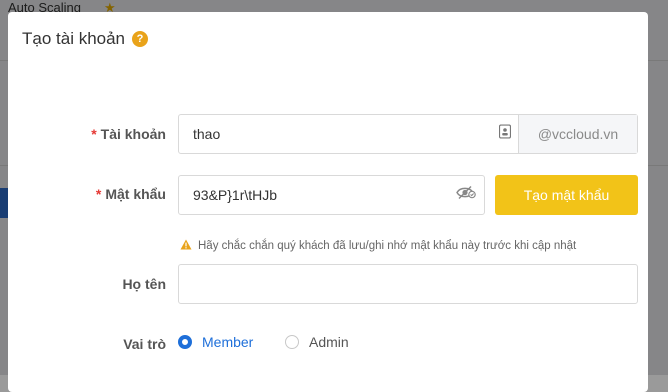  Describe the element at coordinates (408, 134) in the screenshot. I see `account-input: thao @vccloud.vn` at that location.